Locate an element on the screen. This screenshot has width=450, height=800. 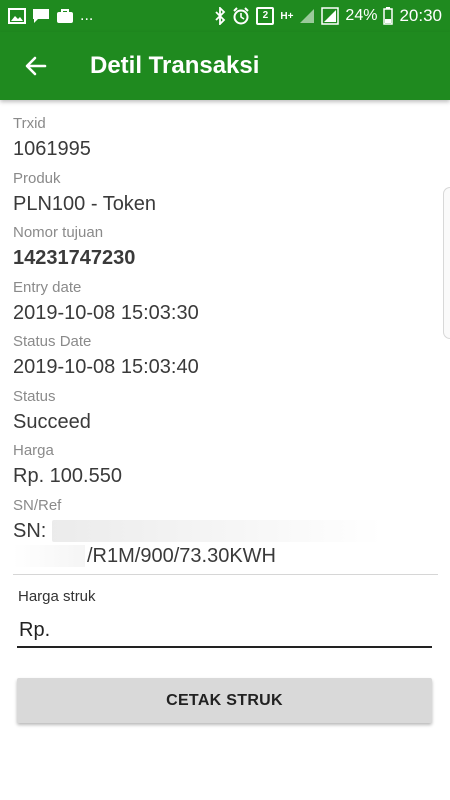
harga-label: Harga is located at coordinates (33, 450).